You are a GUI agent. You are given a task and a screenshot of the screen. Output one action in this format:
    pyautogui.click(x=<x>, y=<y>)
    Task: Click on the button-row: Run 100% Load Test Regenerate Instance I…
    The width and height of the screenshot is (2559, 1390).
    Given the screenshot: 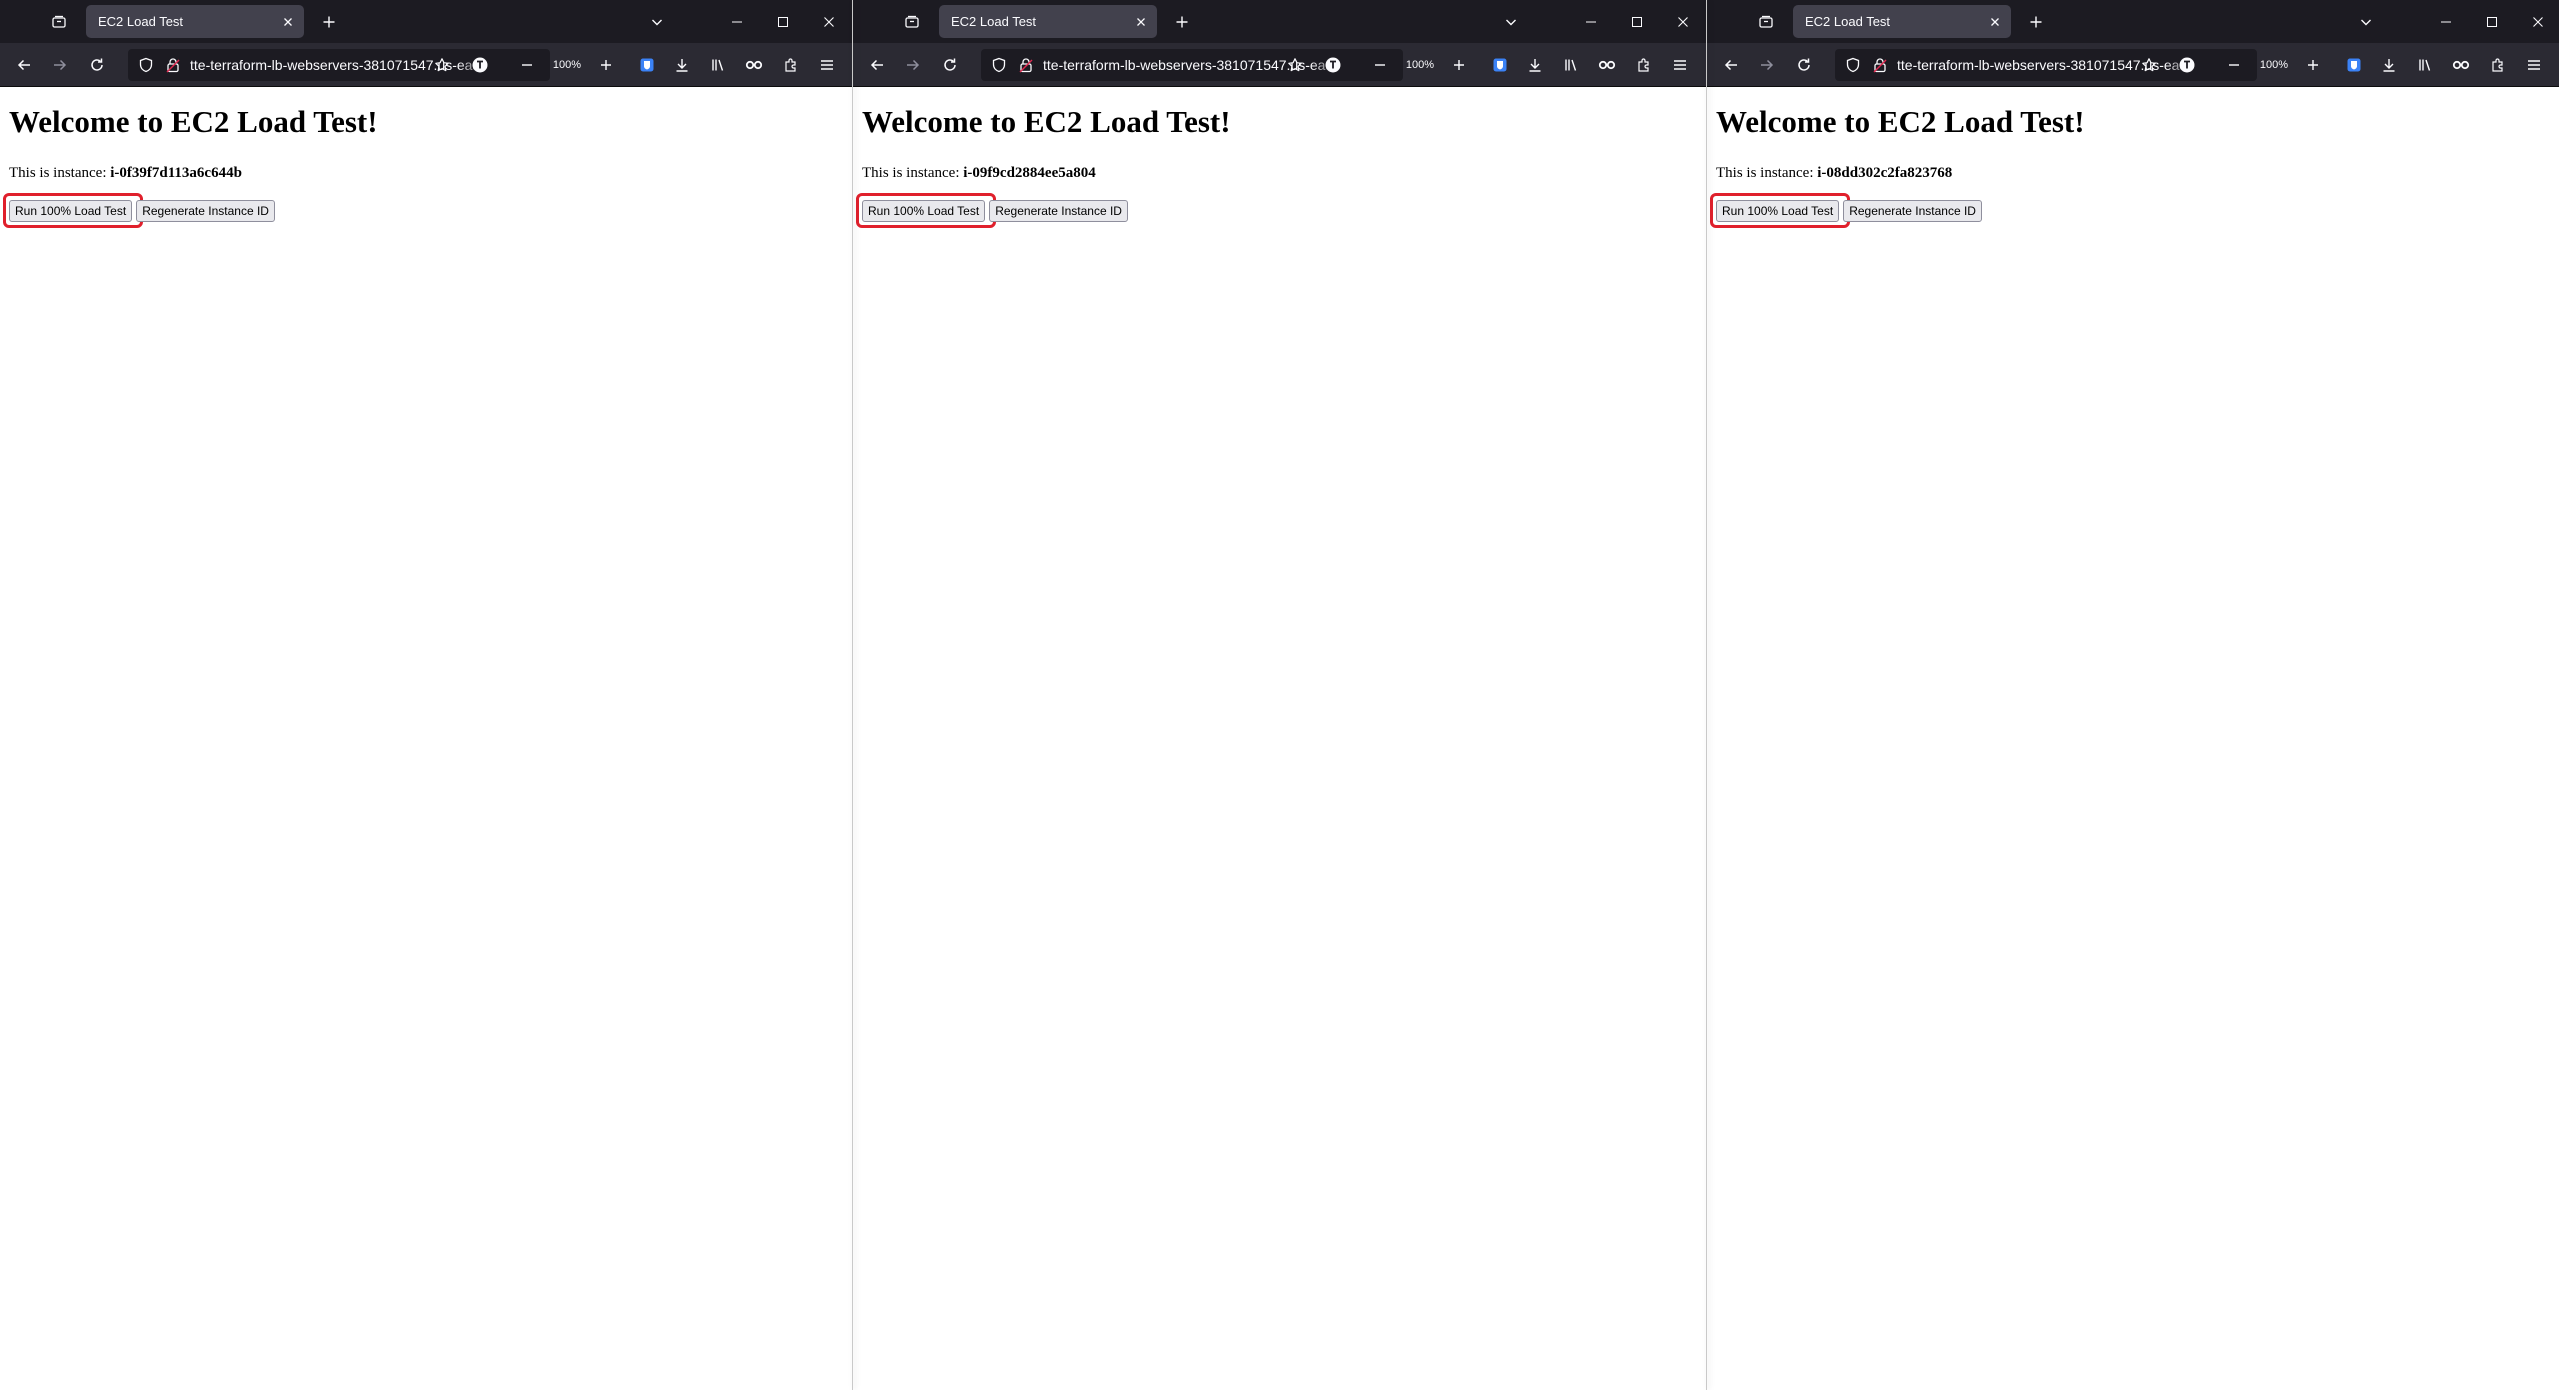 What is the action you would take?
    pyautogui.click(x=1849, y=211)
    